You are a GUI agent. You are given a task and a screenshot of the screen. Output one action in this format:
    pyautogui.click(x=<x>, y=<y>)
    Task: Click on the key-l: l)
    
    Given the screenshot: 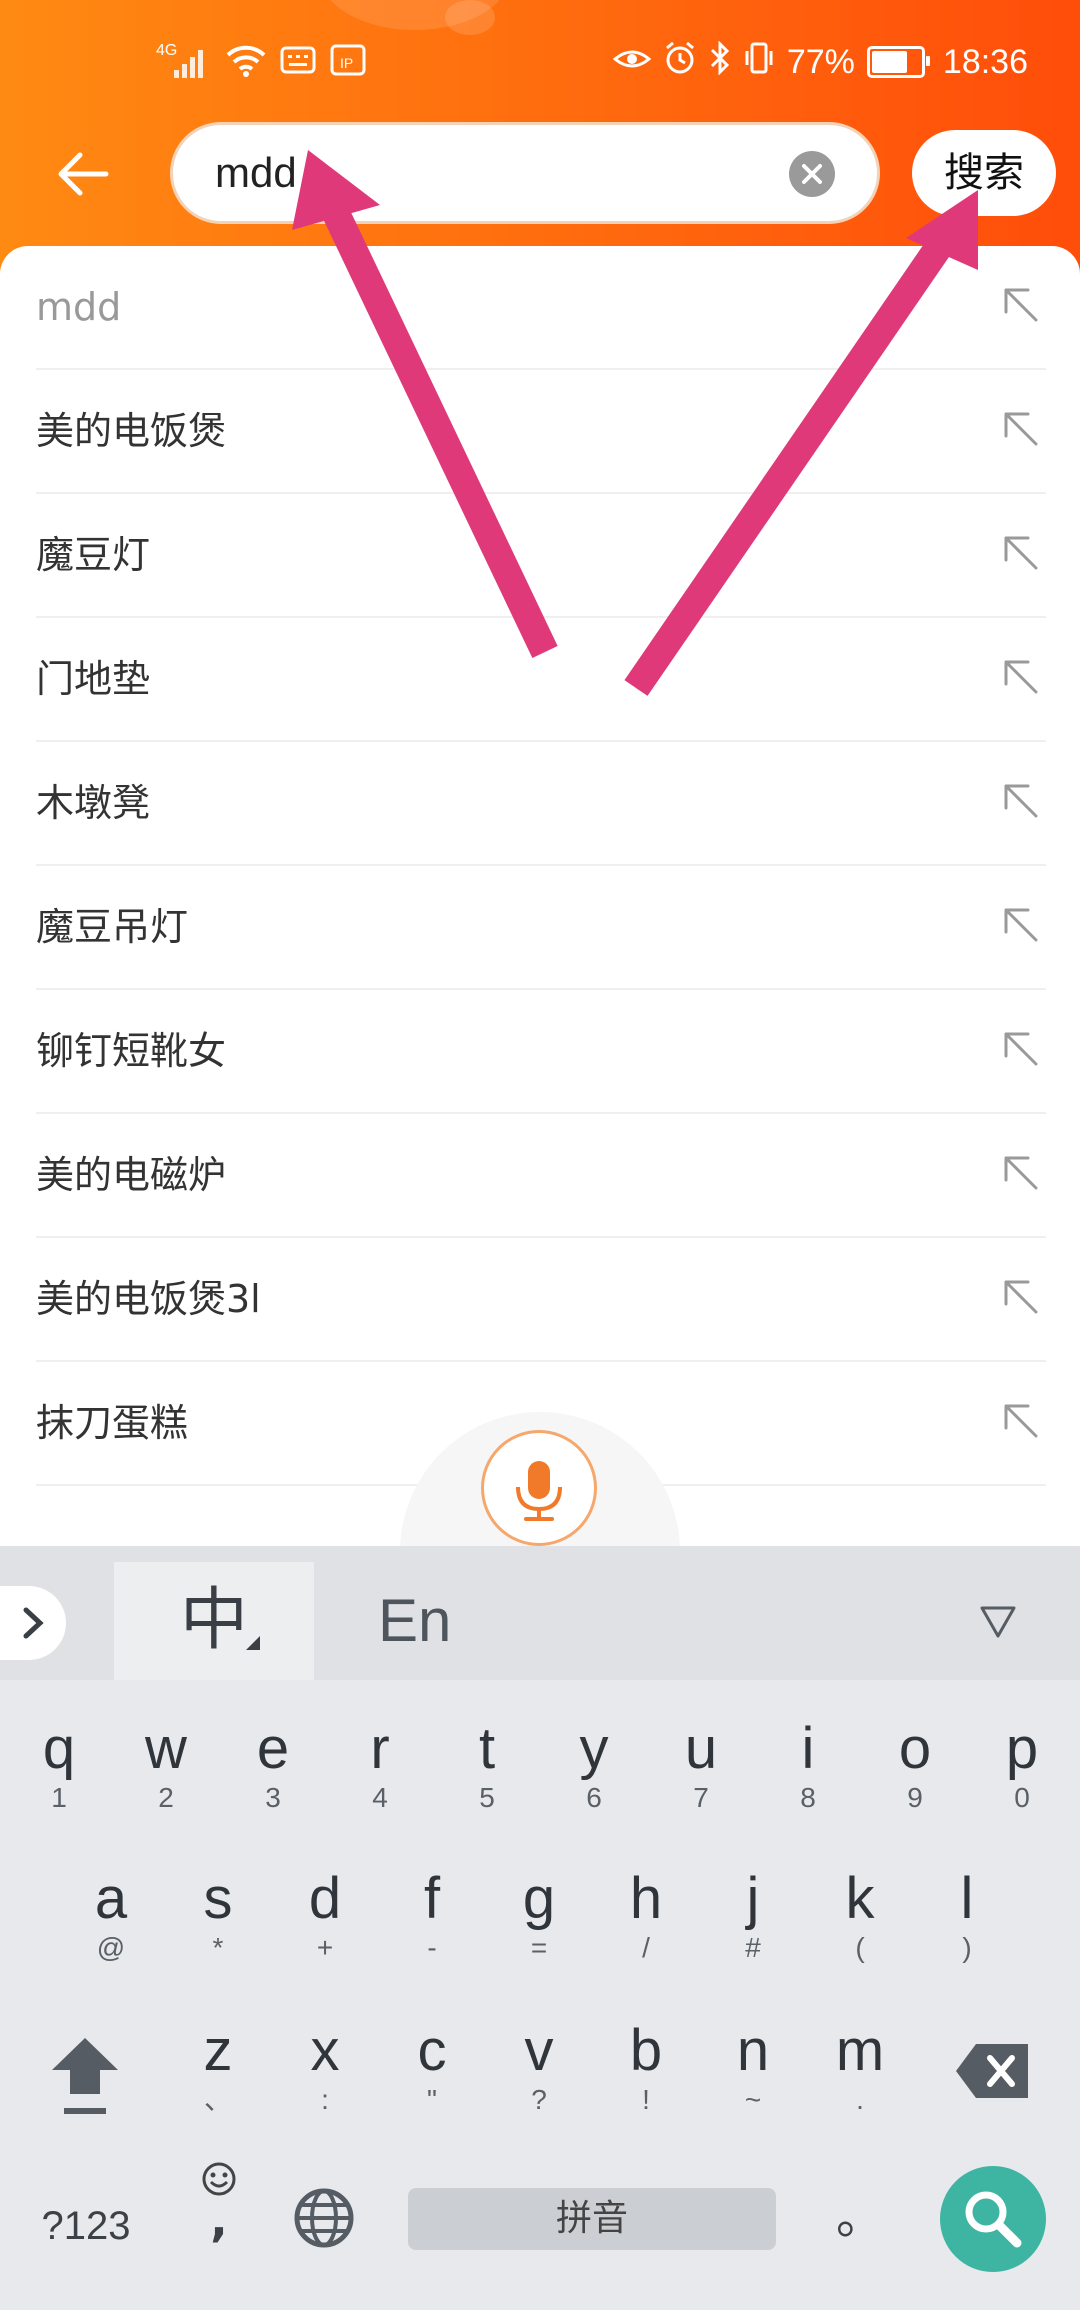 What is the action you would take?
    pyautogui.click(x=967, y=1911)
    